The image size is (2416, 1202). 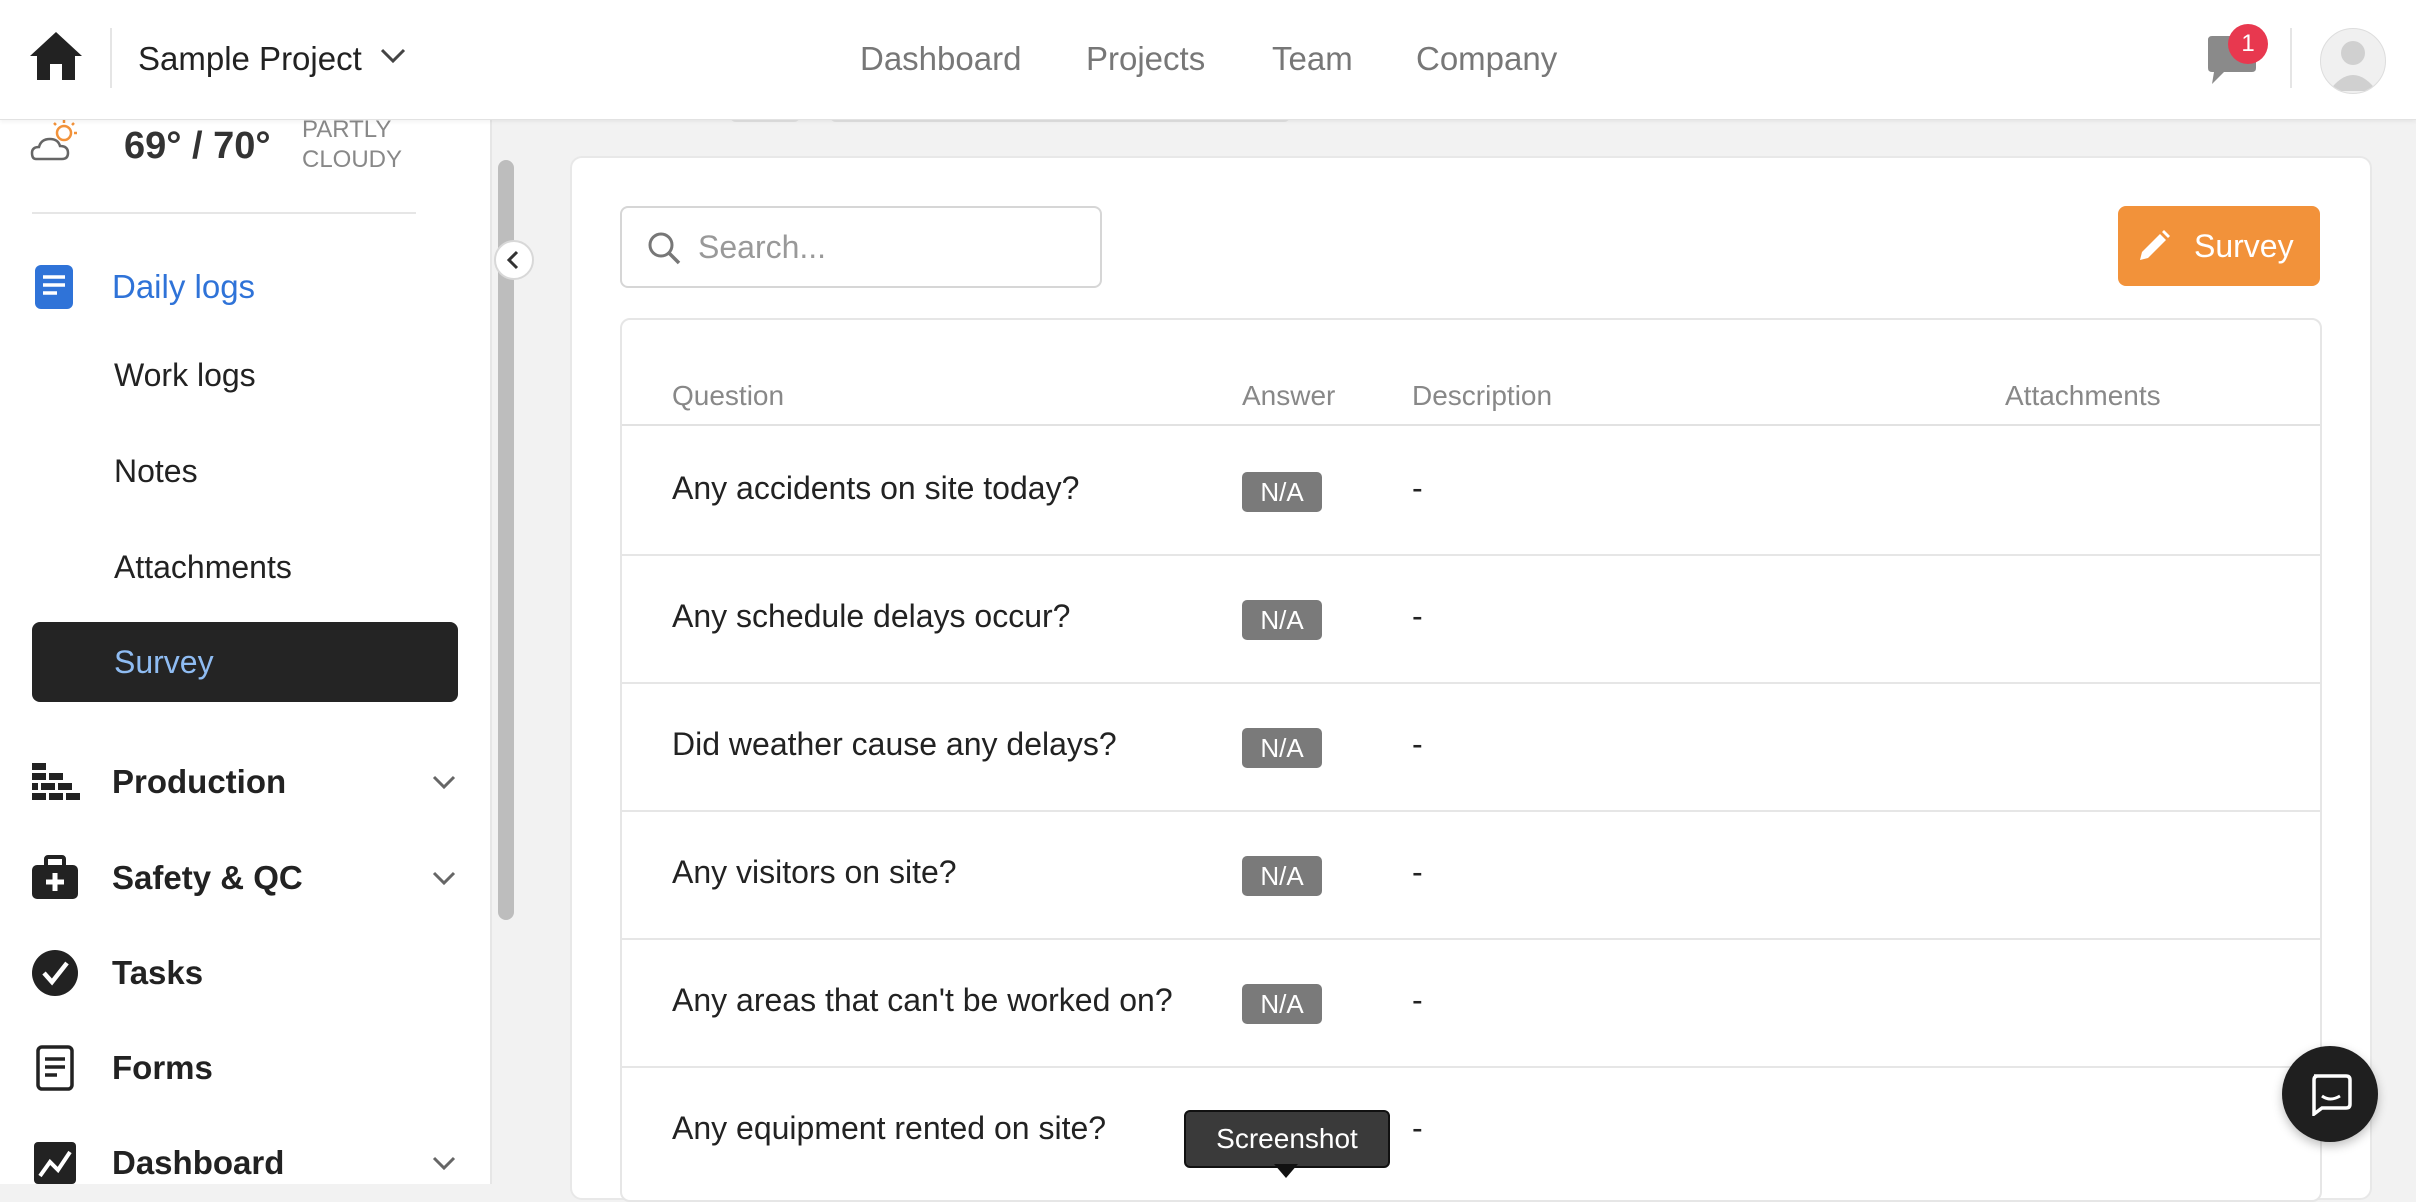 I want to click on sidebar-subitem-survey: Survey, so click(x=245, y=662).